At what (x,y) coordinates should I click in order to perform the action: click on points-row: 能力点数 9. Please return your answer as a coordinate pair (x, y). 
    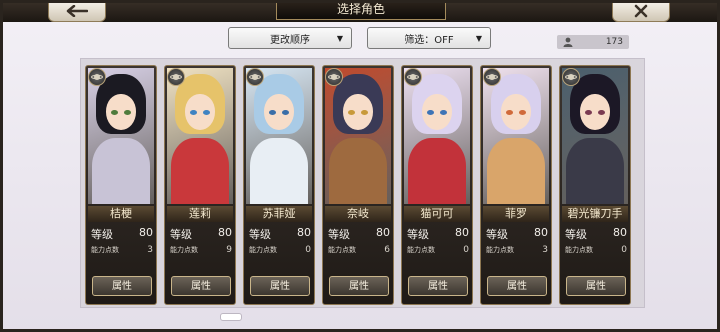
    Looking at the image, I should click on (201, 250).